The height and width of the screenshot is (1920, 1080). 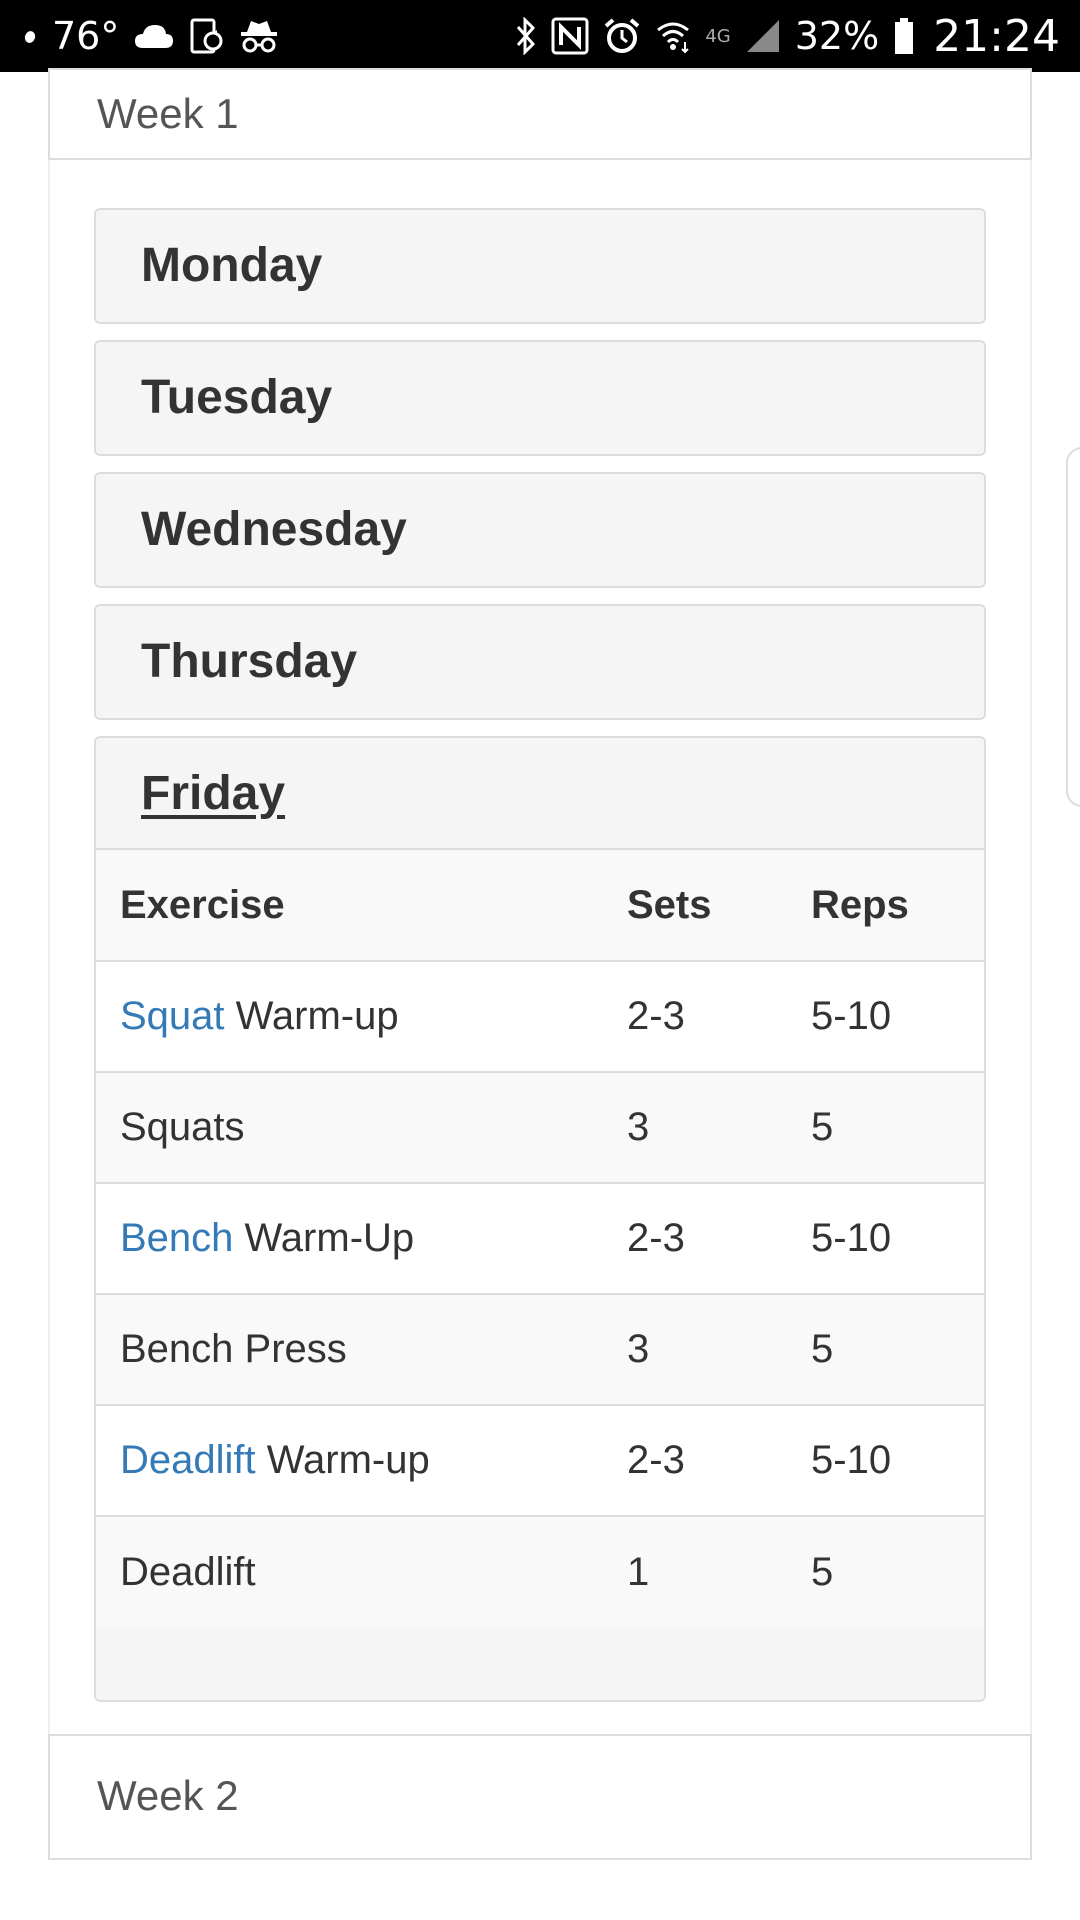 I want to click on table-row: Bench Press 3 5, so click(x=540, y=1349).